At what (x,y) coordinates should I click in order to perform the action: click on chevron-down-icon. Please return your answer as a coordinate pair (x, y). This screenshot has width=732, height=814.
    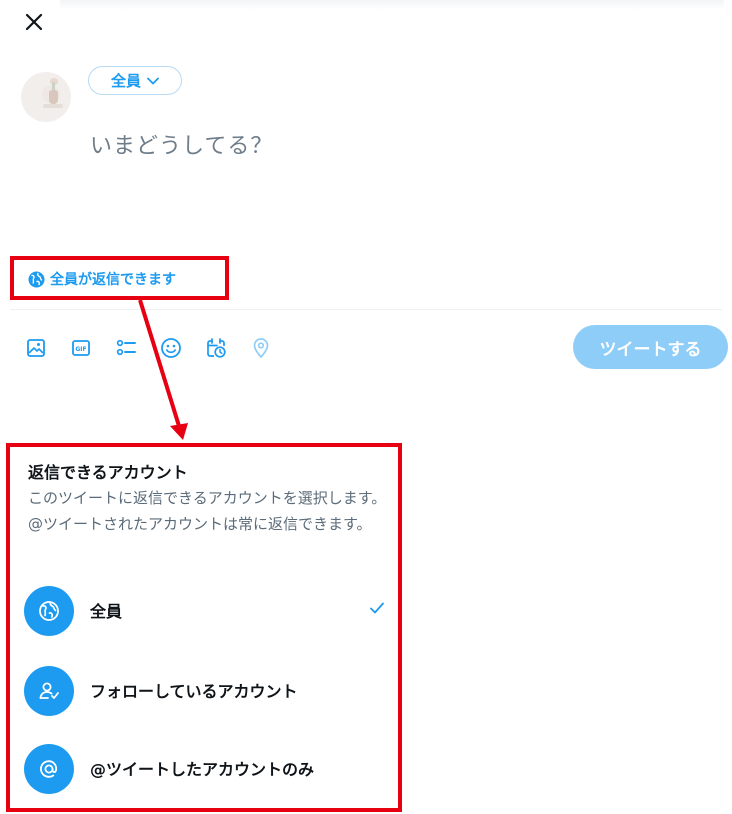
    Looking at the image, I should click on (153, 80).